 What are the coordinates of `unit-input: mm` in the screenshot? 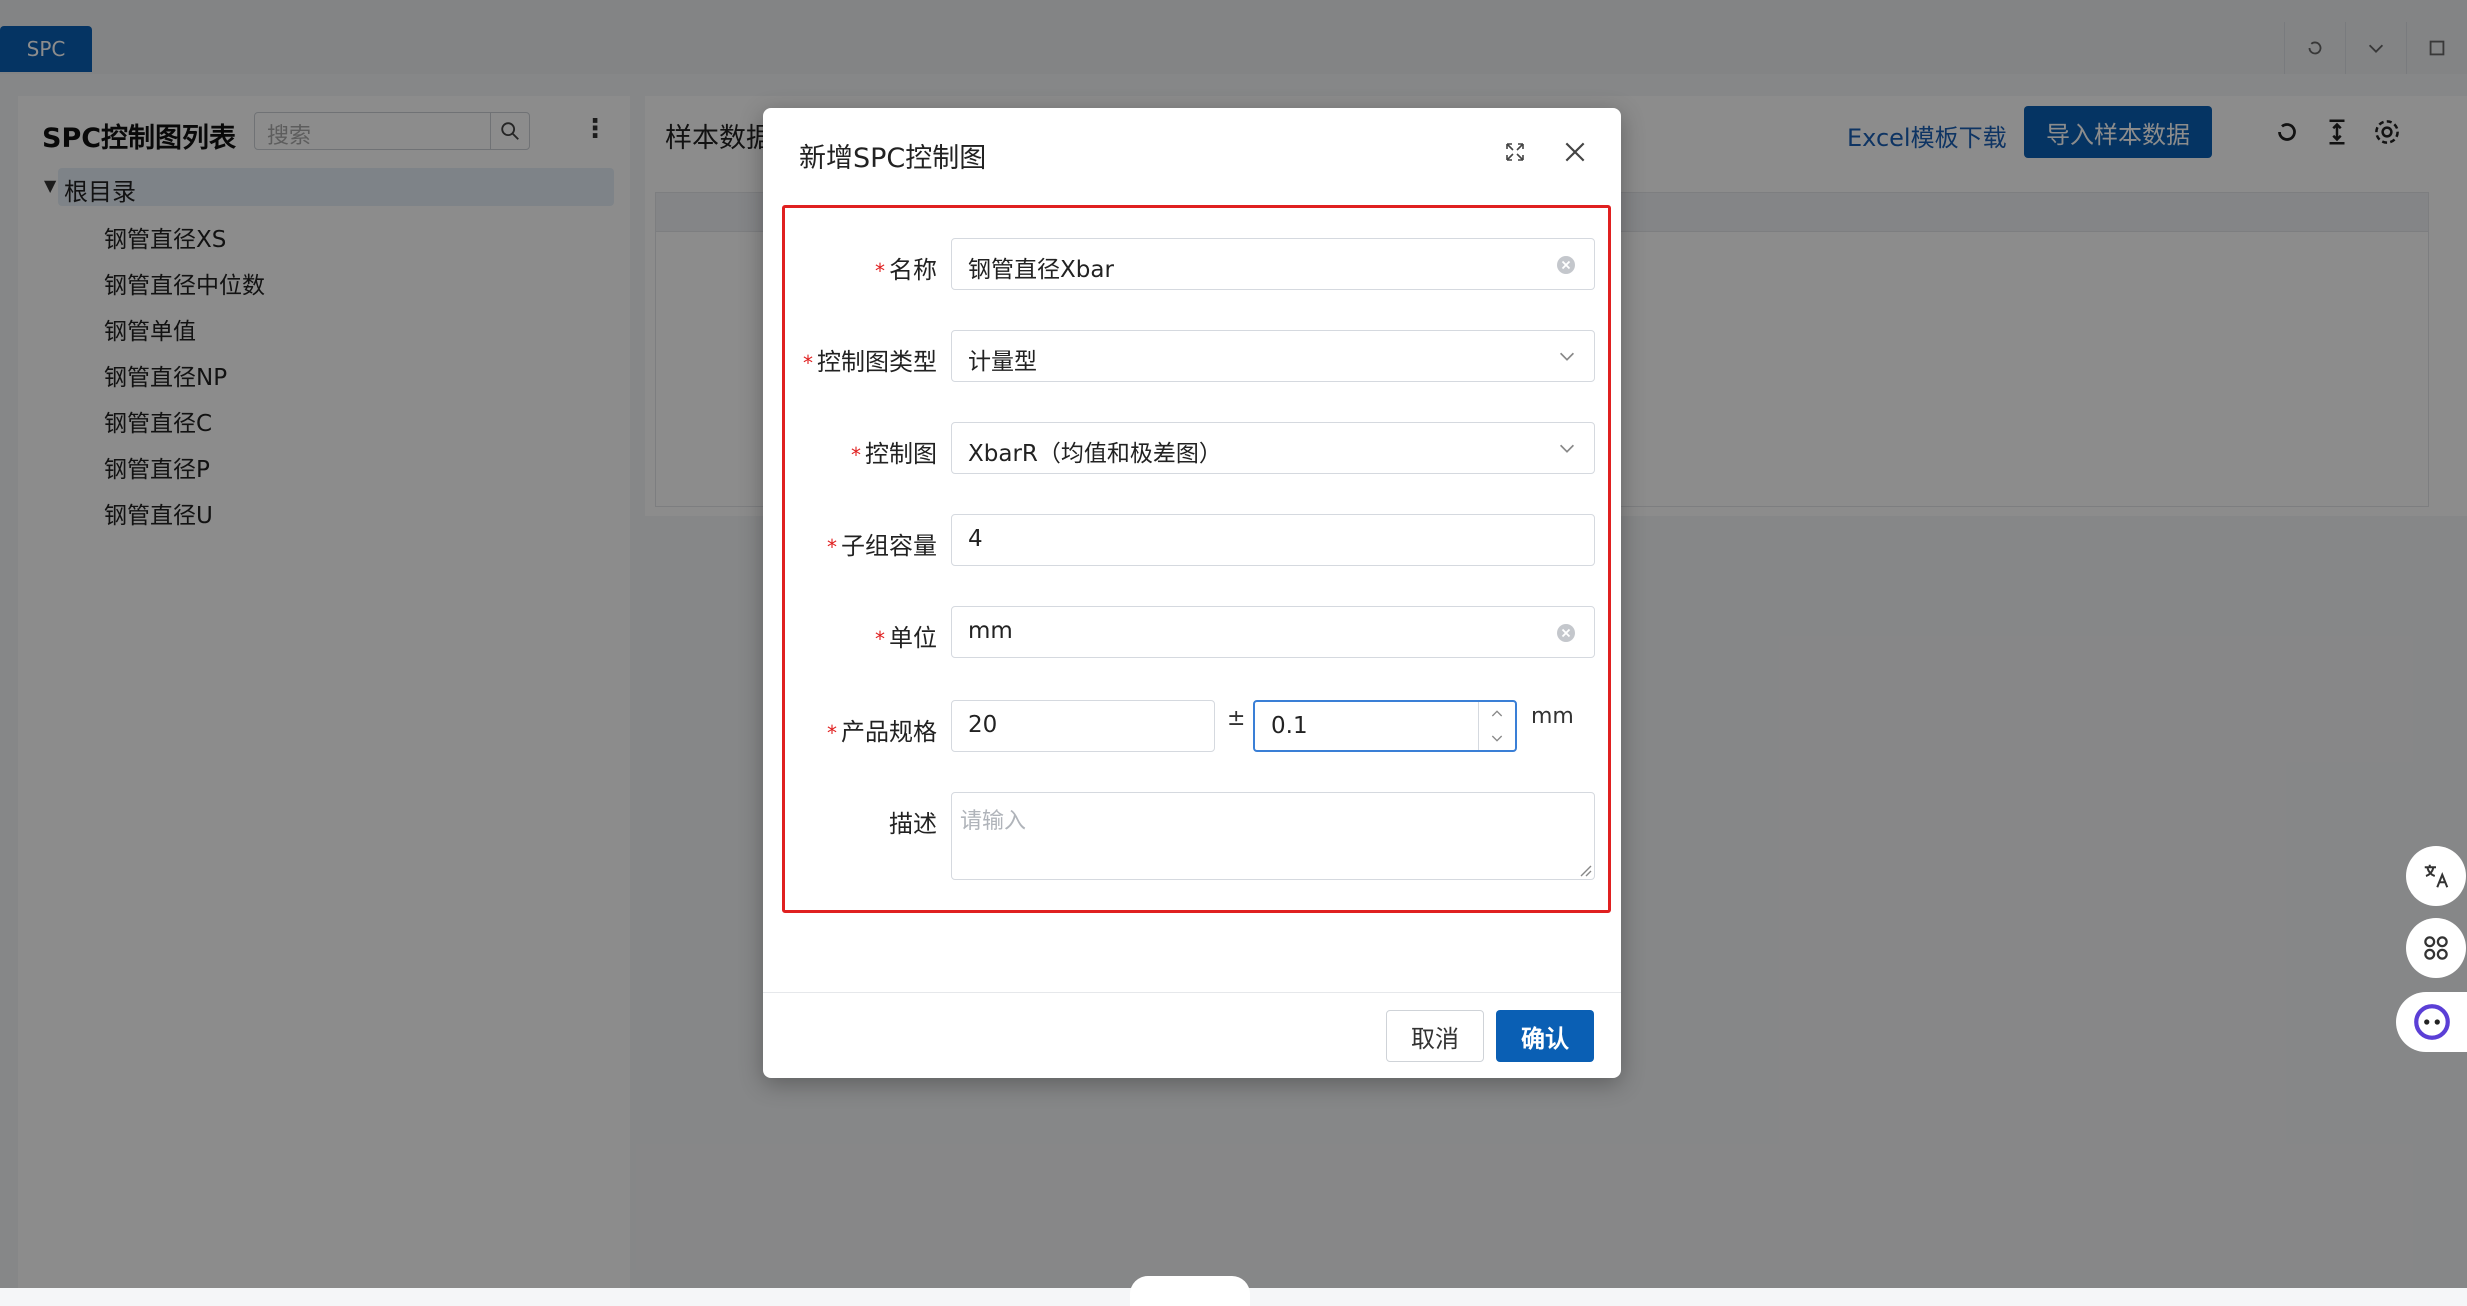 It's located at (1273, 632).